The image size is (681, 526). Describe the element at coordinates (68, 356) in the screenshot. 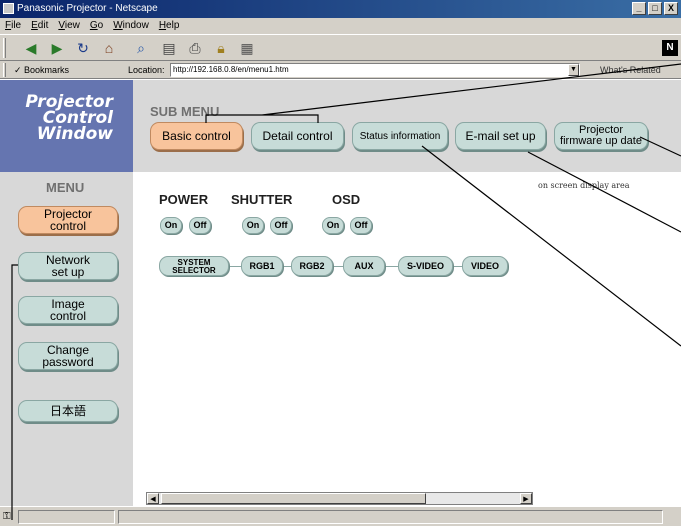

I see `sidebar-item-change-password: Change password` at that location.